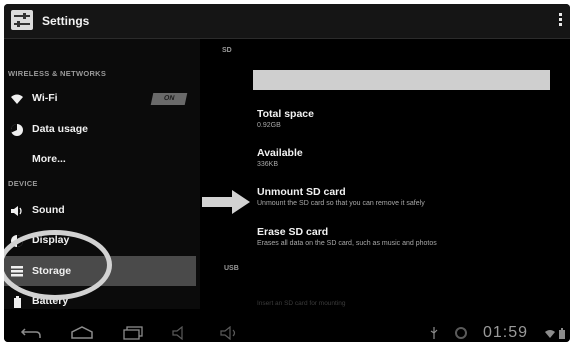 This screenshot has height=346, width=575. What do you see at coordinates (560, 22) in the screenshot?
I see `overflow-menu-icon` at bounding box center [560, 22].